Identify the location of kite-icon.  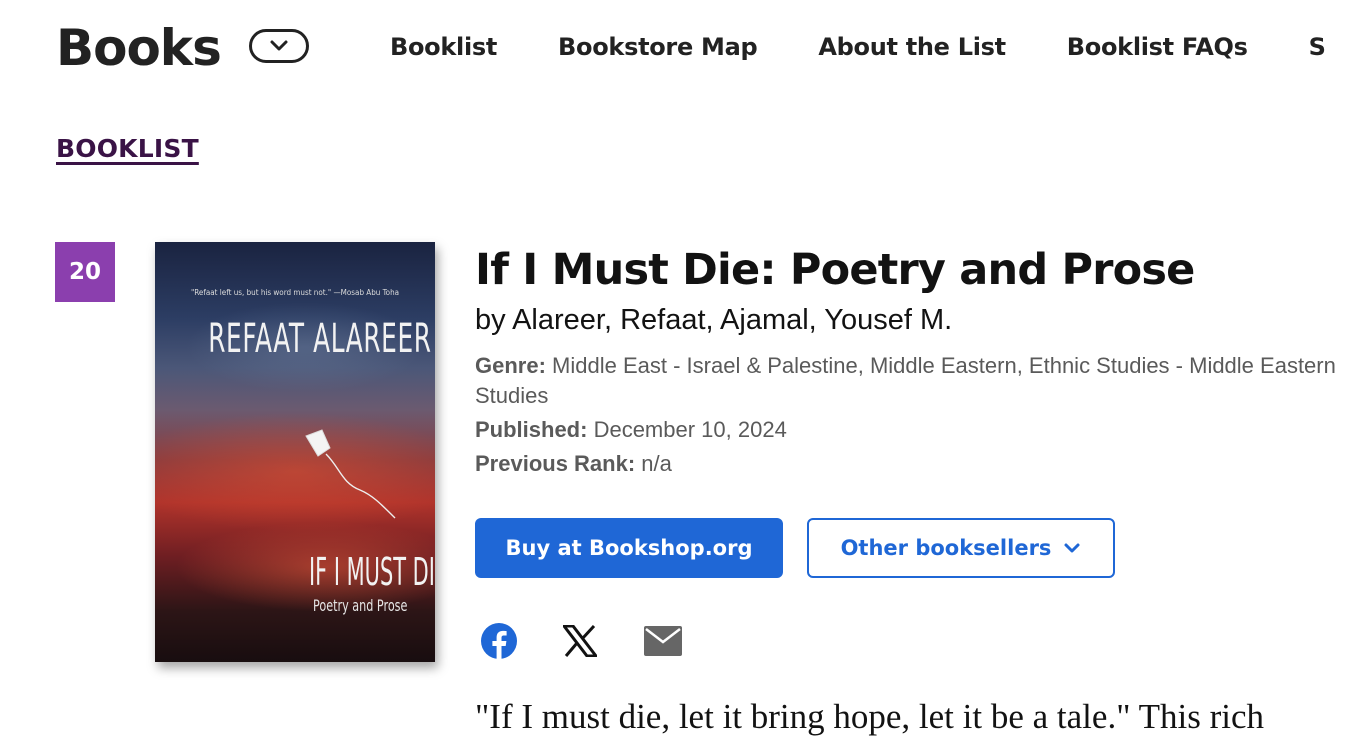
(350, 474).